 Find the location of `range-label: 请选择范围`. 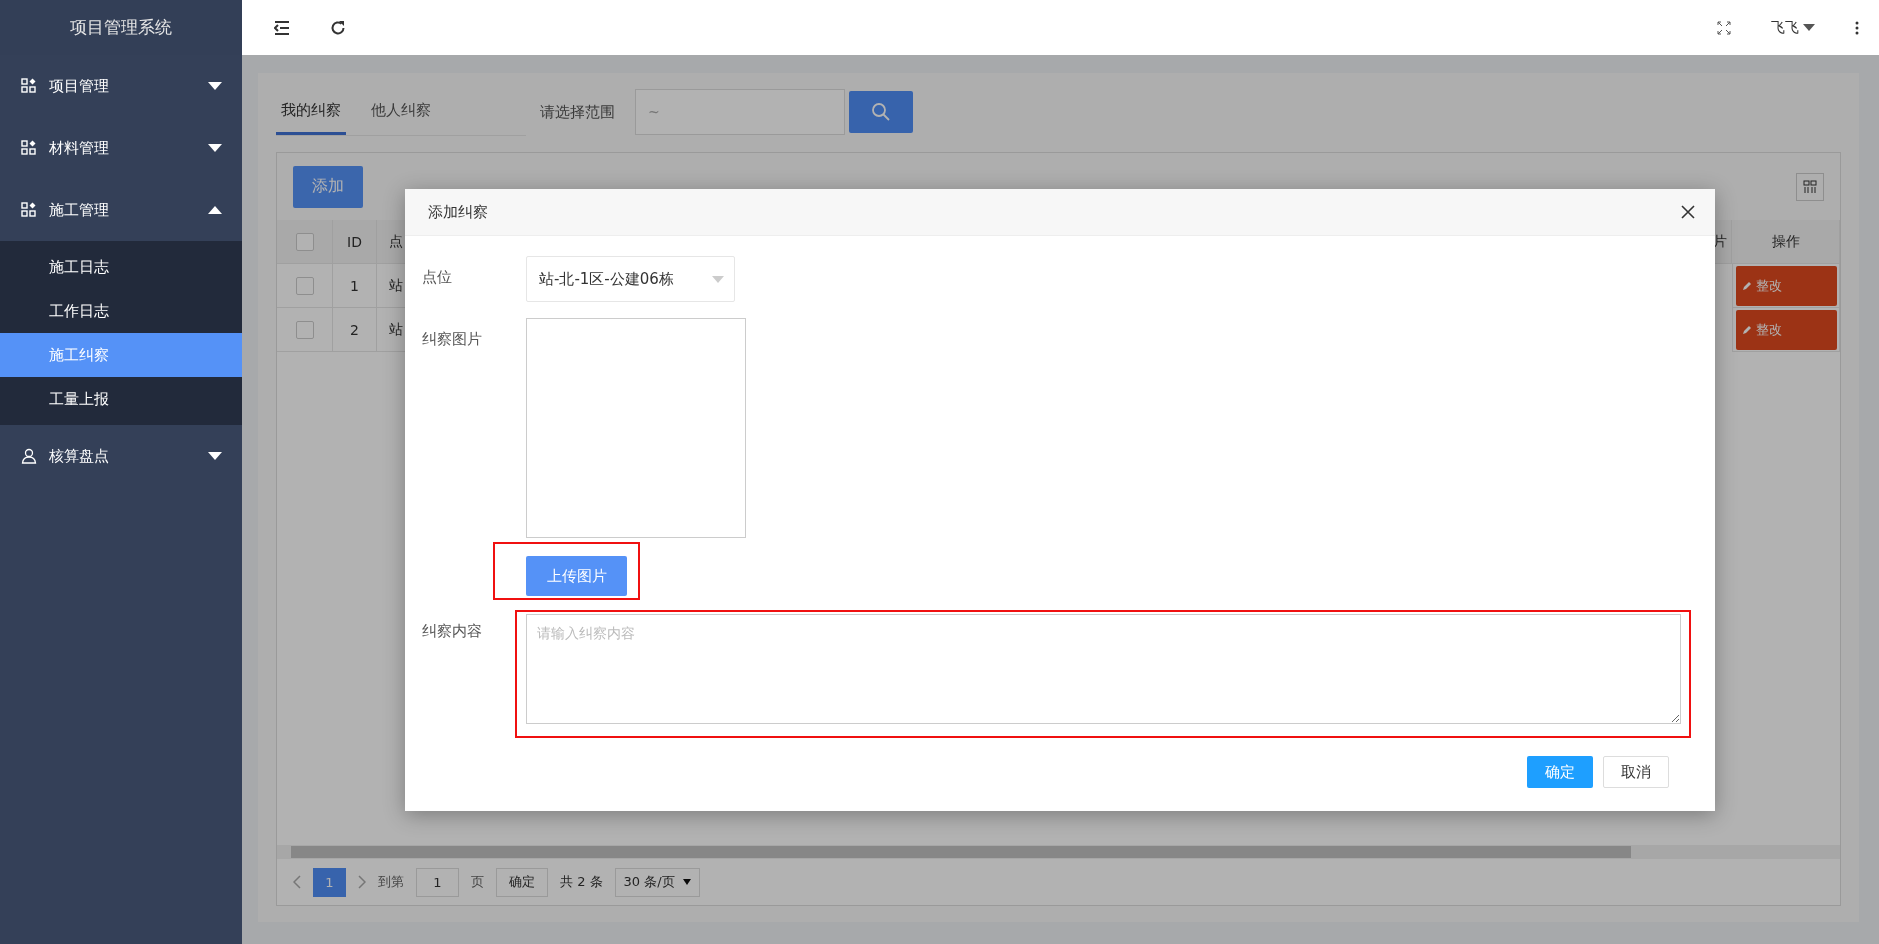

range-label: 请选择范围 is located at coordinates (577, 112).